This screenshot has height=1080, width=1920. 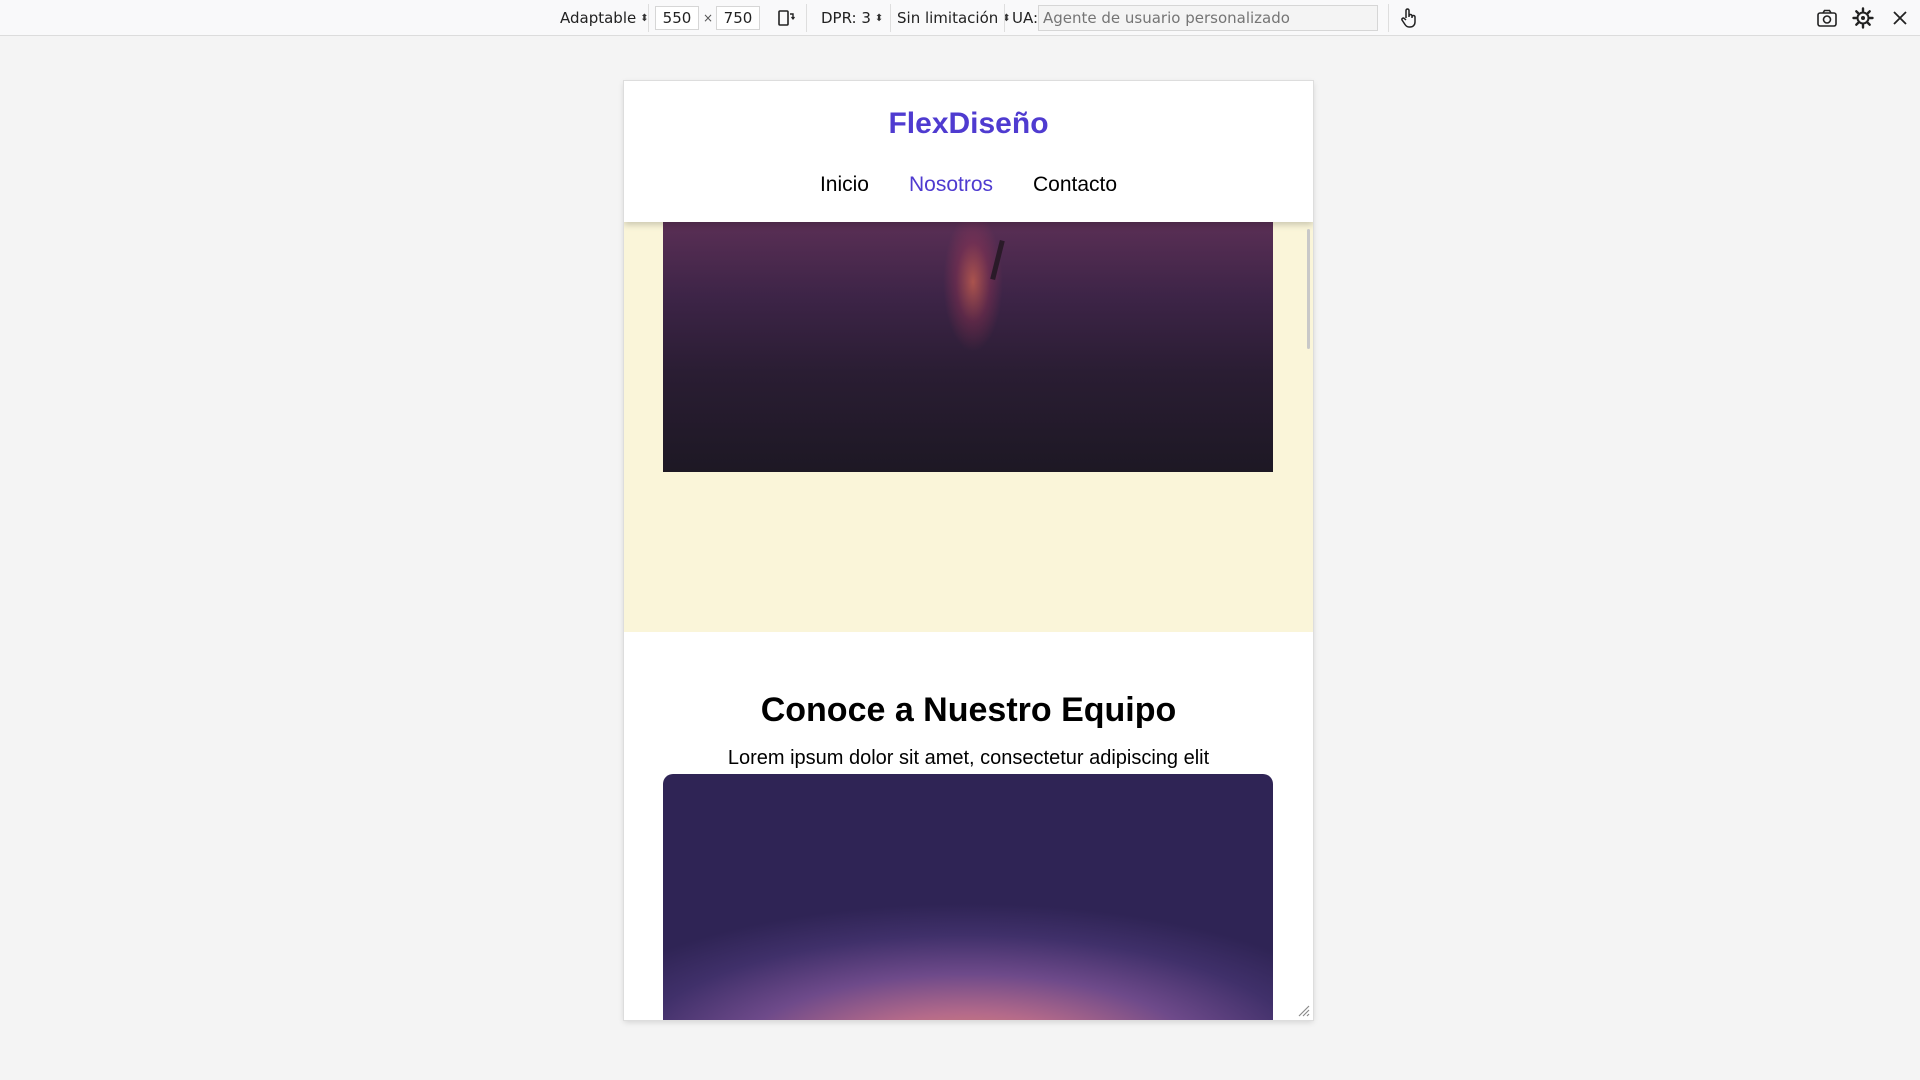 What do you see at coordinates (1303, 1010) in the screenshot?
I see `resize-handle-icon` at bounding box center [1303, 1010].